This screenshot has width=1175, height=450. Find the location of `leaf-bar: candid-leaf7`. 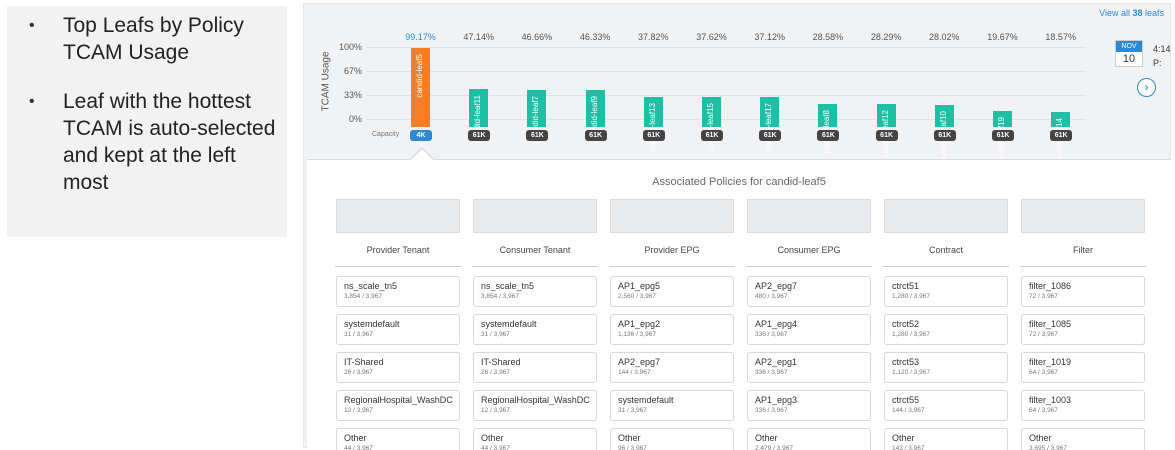

leaf-bar: candid-leaf7 is located at coordinates (537, 114).